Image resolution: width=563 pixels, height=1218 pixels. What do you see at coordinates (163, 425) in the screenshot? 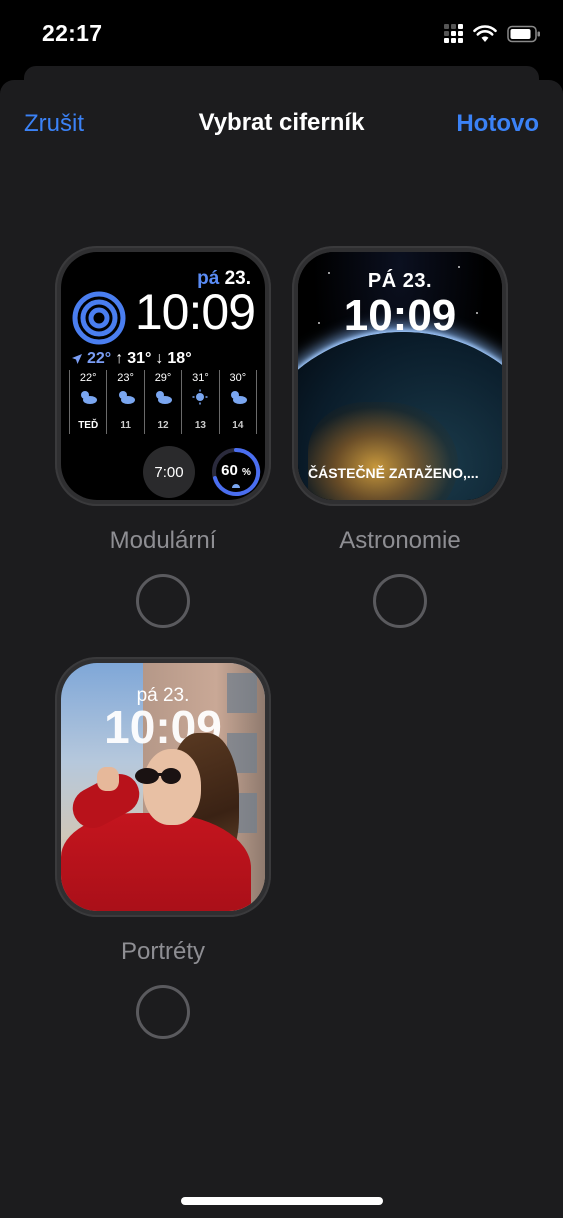
I see `forecast-label: 12` at bounding box center [163, 425].